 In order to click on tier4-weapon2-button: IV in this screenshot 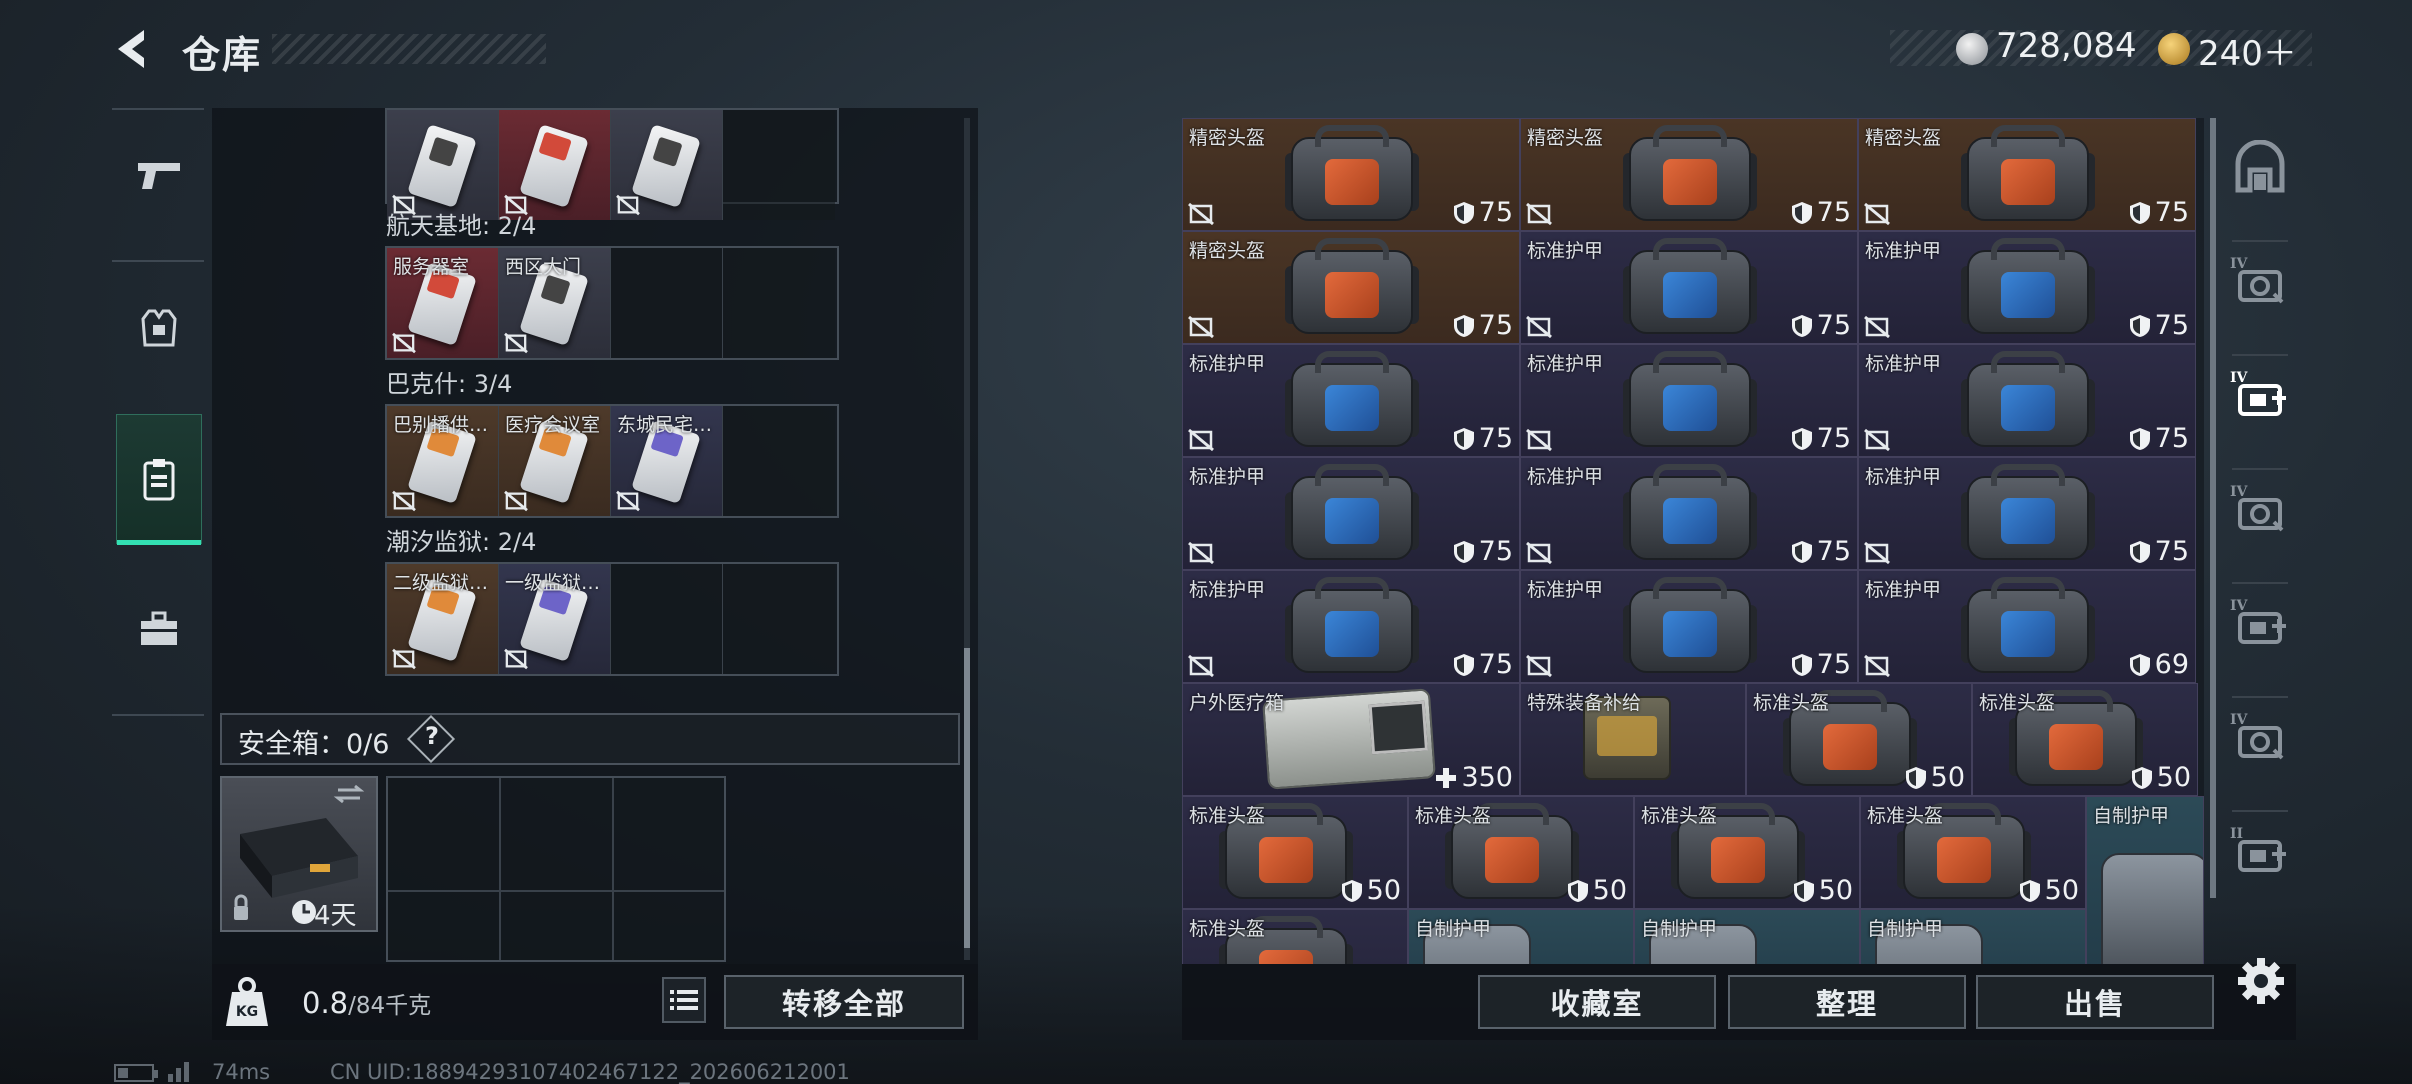, I will do `click(2260, 738)`.